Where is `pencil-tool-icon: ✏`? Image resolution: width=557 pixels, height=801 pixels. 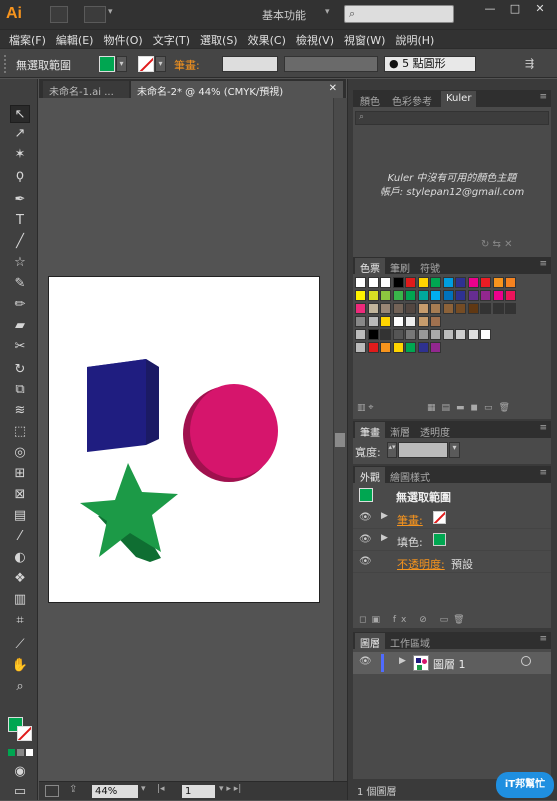
pencil-tool-icon: ✏ is located at coordinates (20, 305).